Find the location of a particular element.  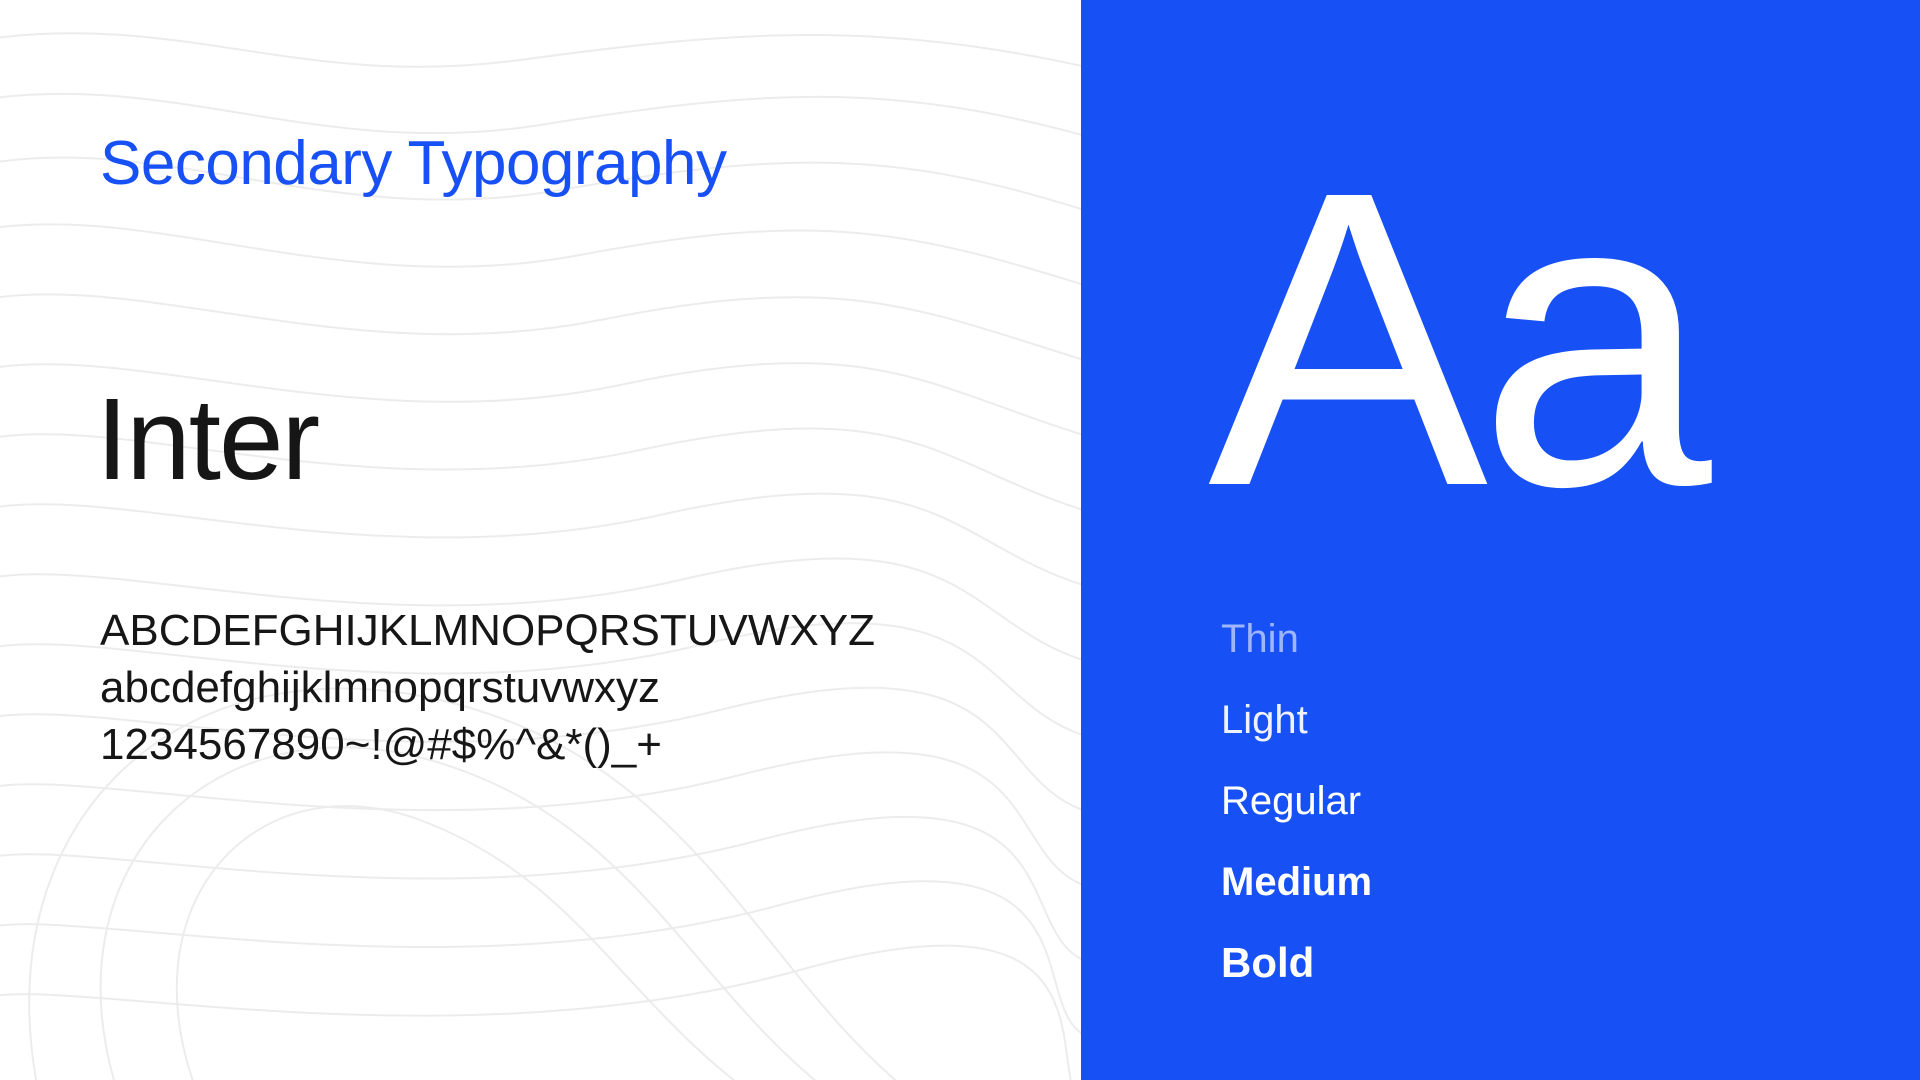

weight-light: Light is located at coordinates (1264, 720).